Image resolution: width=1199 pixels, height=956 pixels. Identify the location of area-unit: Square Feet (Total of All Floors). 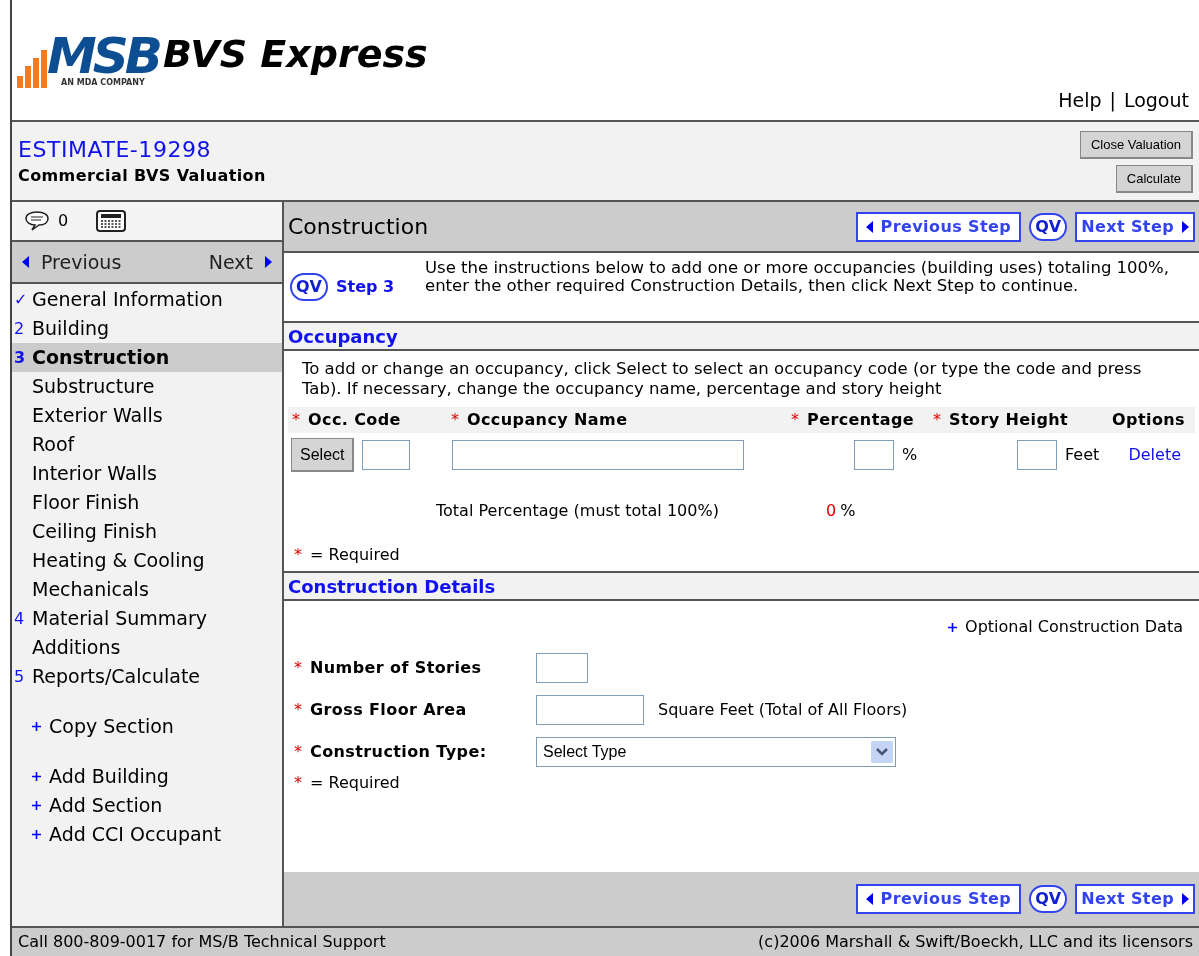
(783, 710).